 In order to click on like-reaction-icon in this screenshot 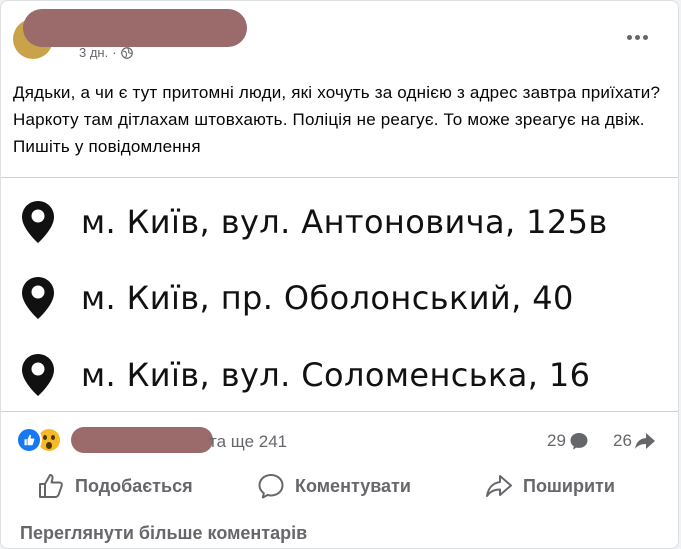, I will do `click(29, 440)`.